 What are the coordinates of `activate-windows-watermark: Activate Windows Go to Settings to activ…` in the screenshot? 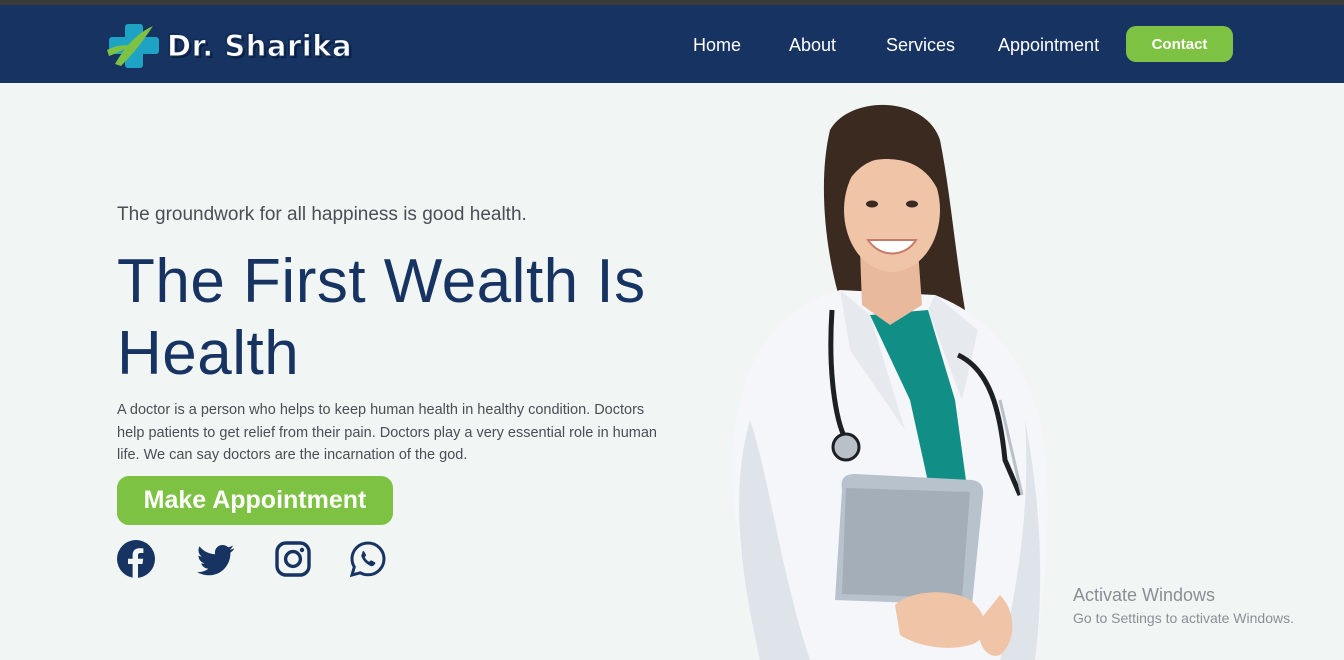 It's located at (1183, 605).